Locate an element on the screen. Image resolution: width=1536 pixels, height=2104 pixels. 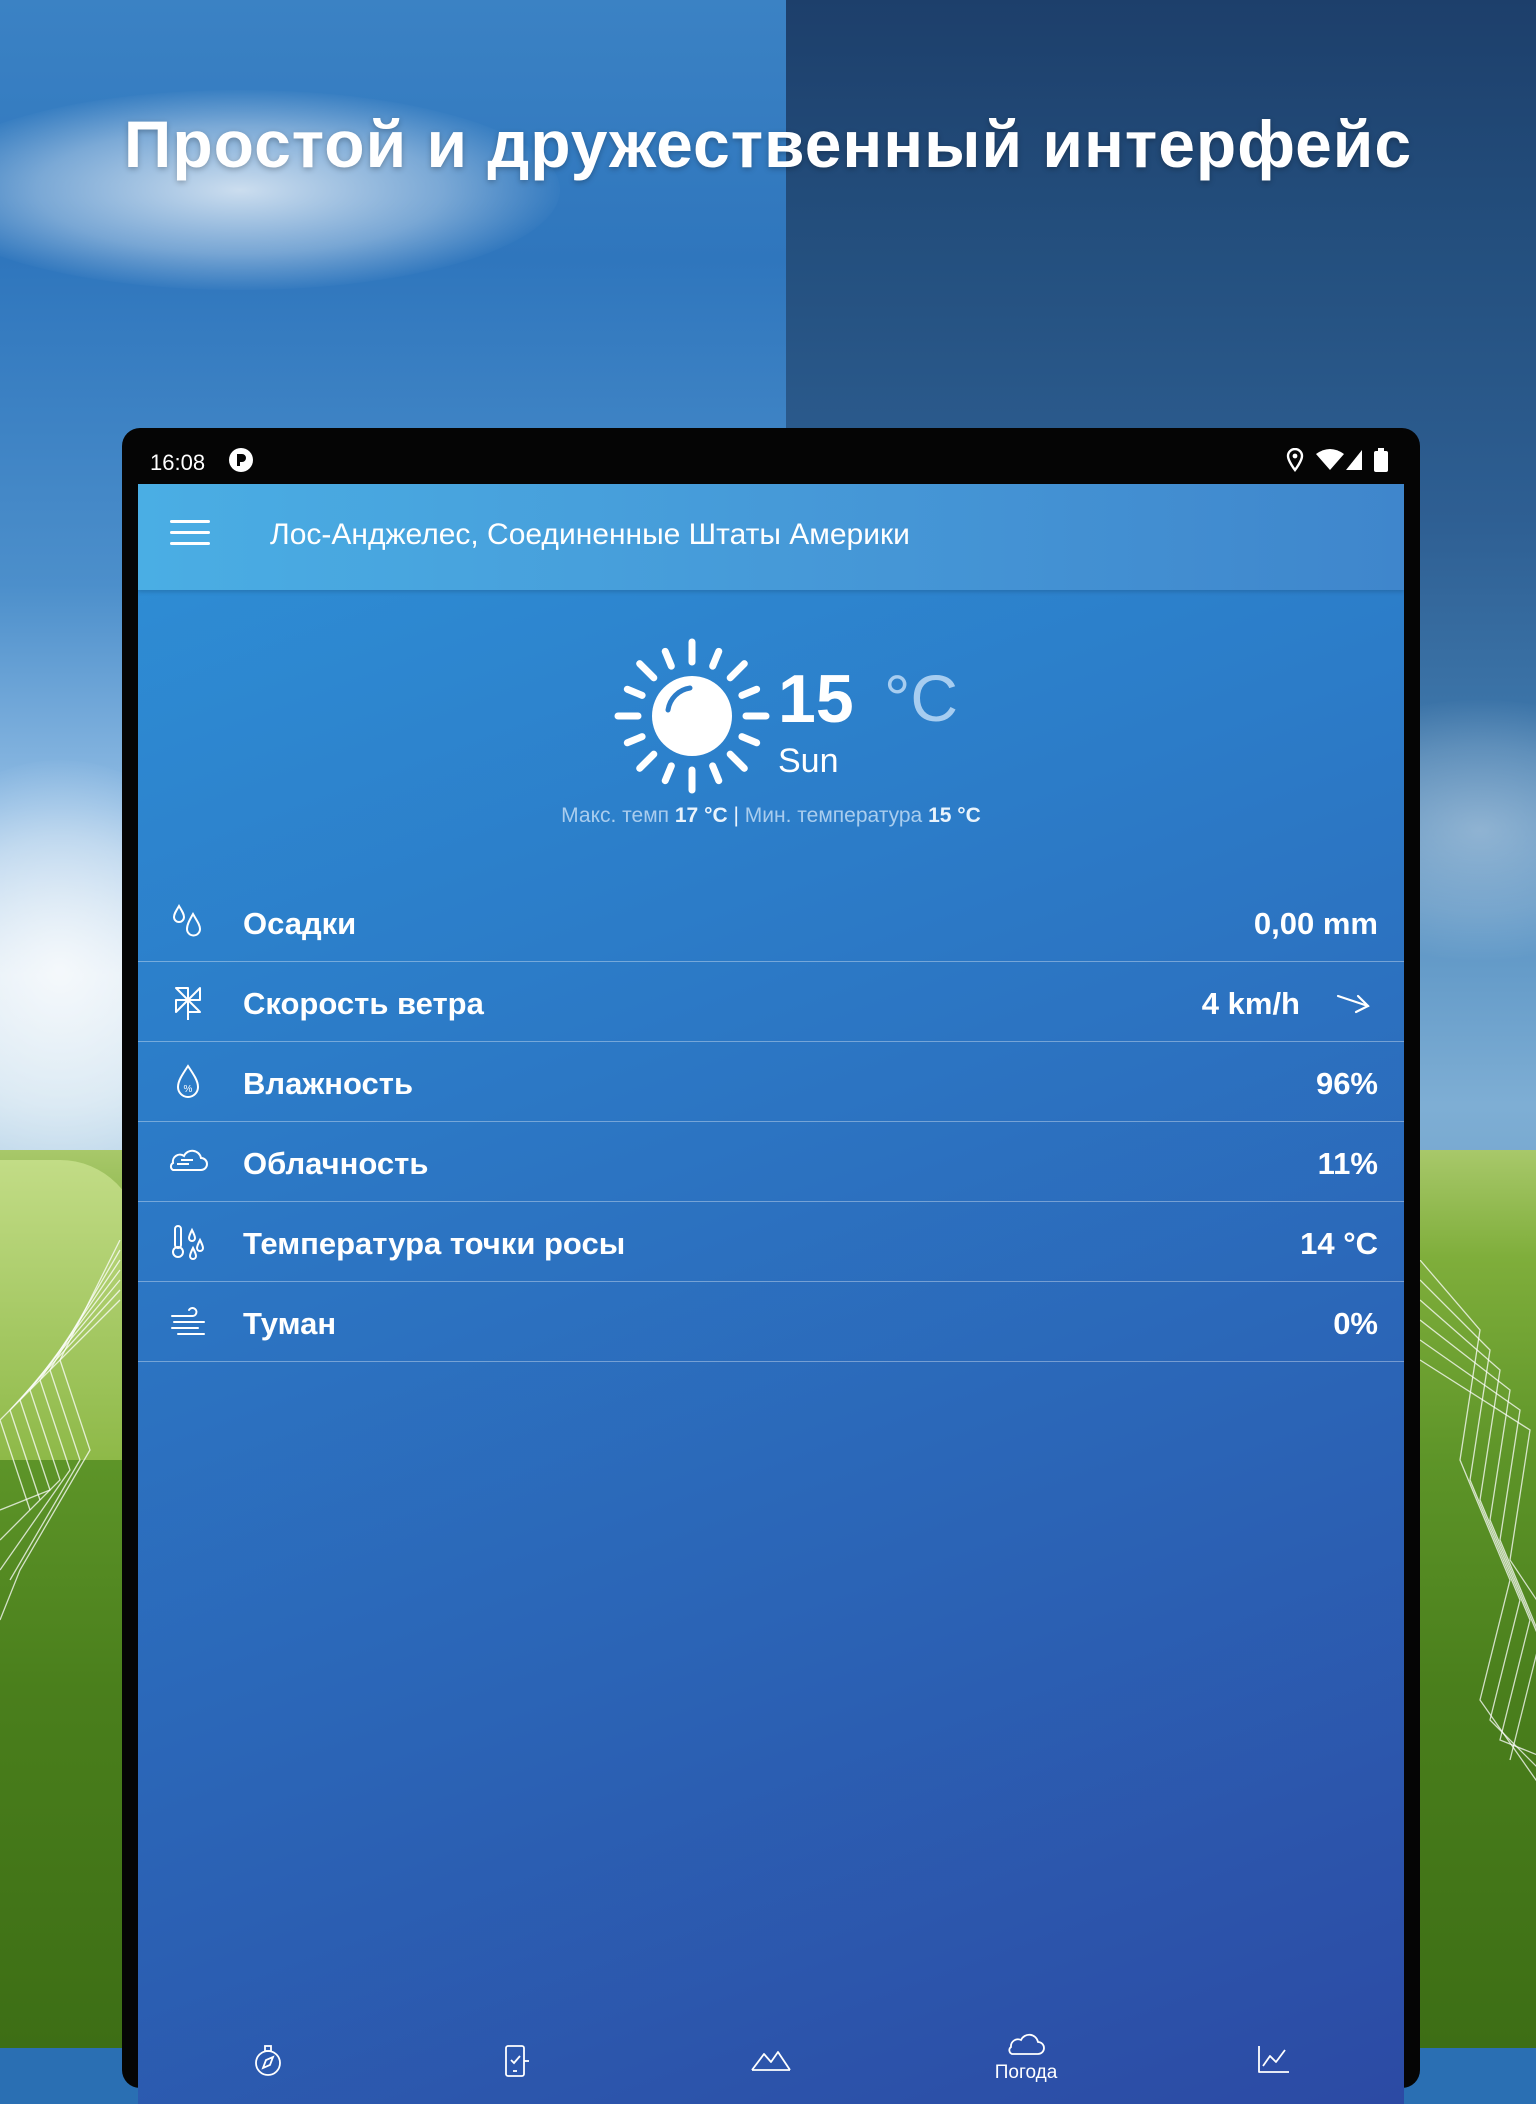
bottom-navigation: Погода is located at coordinates (771, 2064).